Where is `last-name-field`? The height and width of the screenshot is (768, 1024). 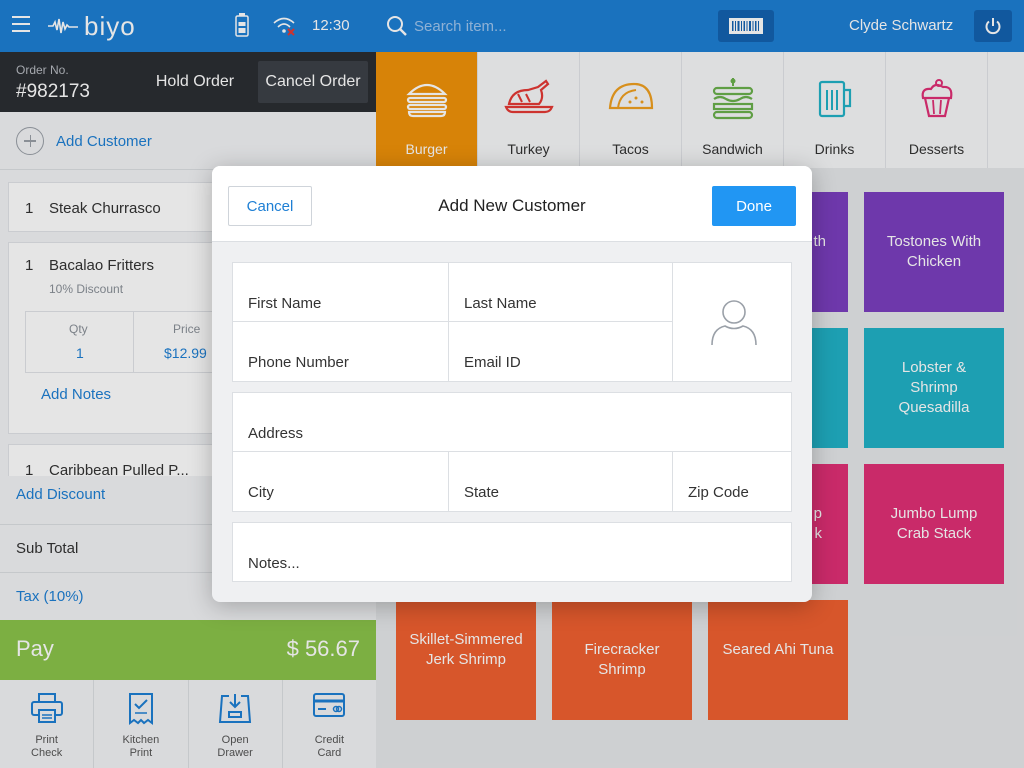
last-name-field is located at coordinates (560, 292).